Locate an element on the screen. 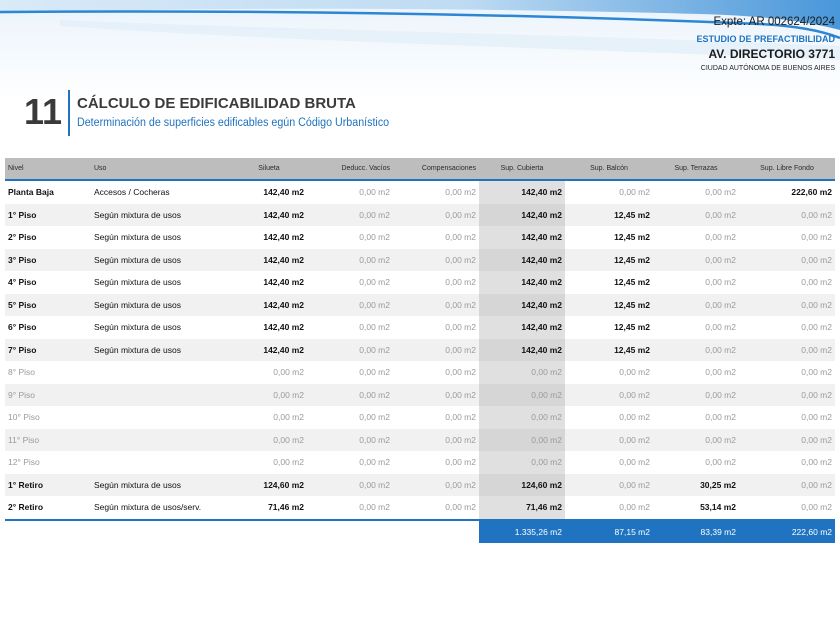 This screenshot has width=840, height=630. cell-nivel: 3° Piso is located at coordinates (48, 259).